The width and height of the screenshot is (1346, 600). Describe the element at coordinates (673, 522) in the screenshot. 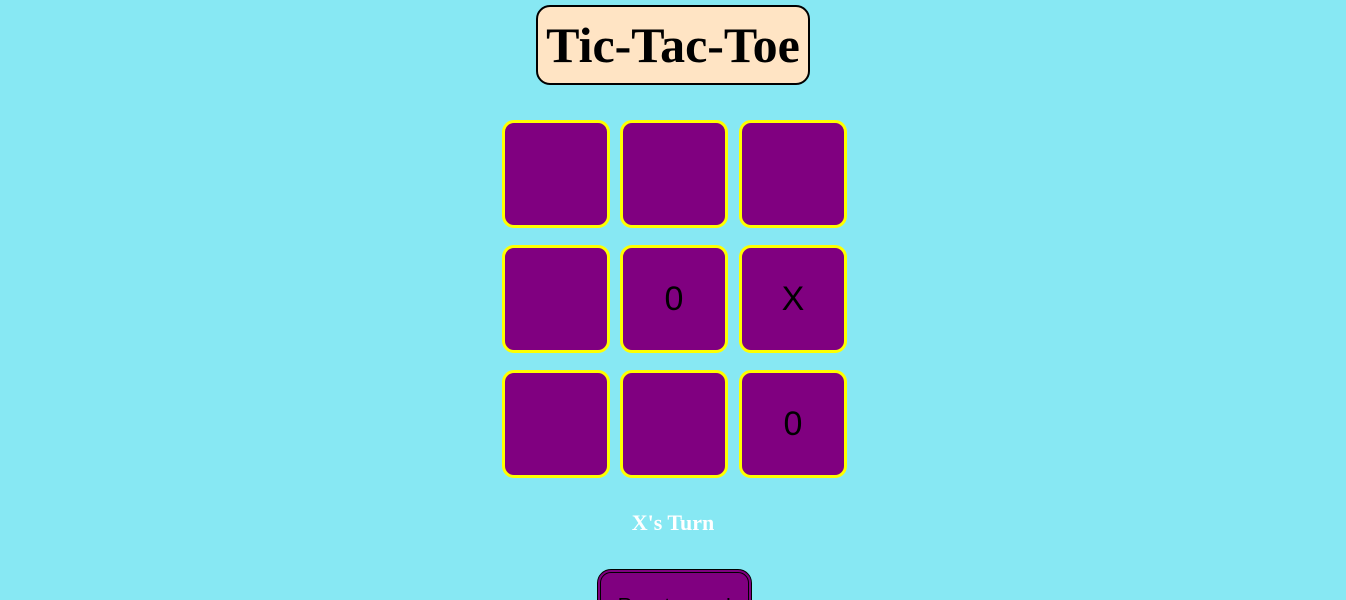

I see `turn-status: X's Turn` at that location.